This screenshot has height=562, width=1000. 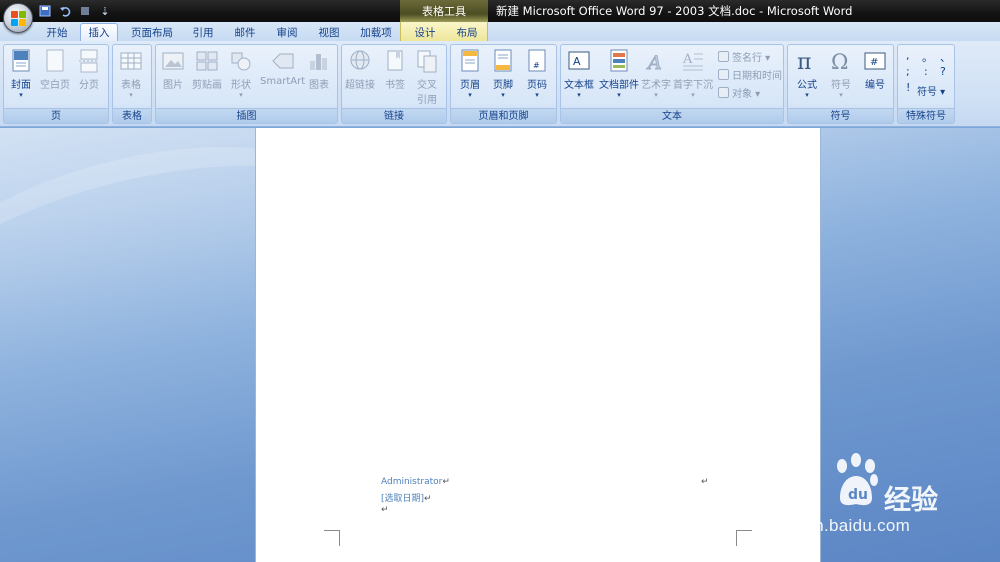 I want to click on clipart-icon, so click(x=207, y=61).